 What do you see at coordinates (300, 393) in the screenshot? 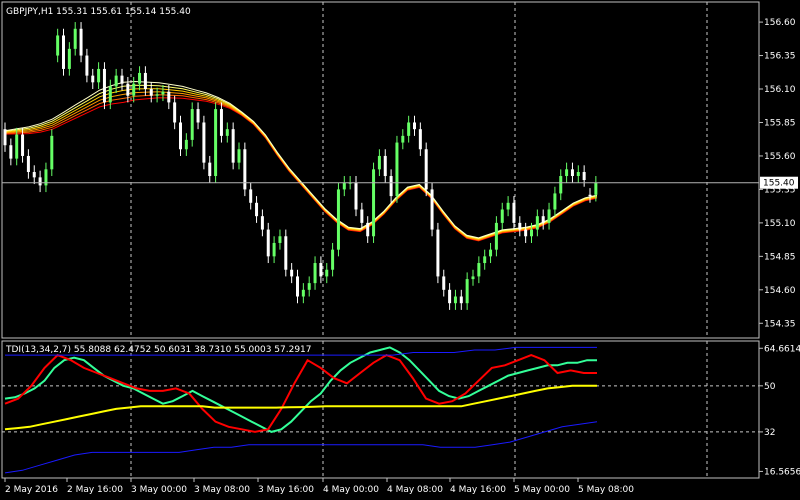
I see `tdi-red-line` at bounding box center [300, 393].